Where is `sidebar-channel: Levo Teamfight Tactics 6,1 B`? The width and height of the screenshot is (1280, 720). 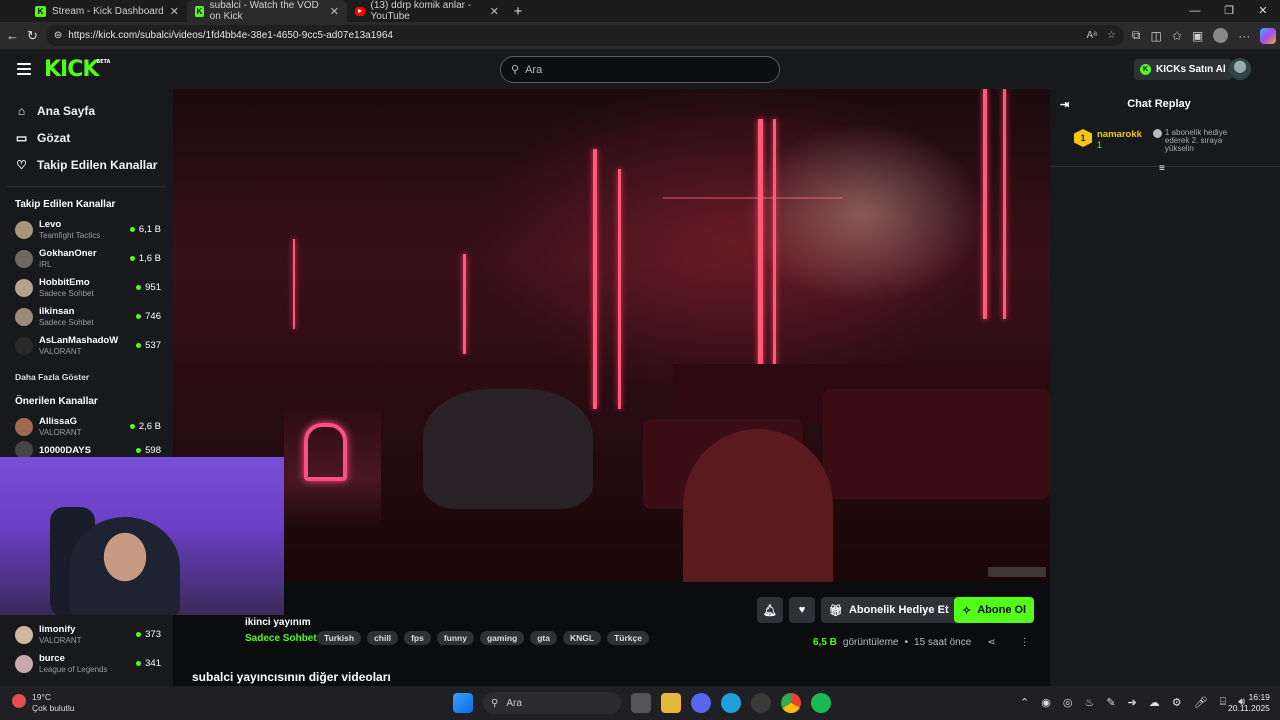 sidebar-channel: Levo Teamfight Tactics 6,1 B is located at coordinates (86, 229).